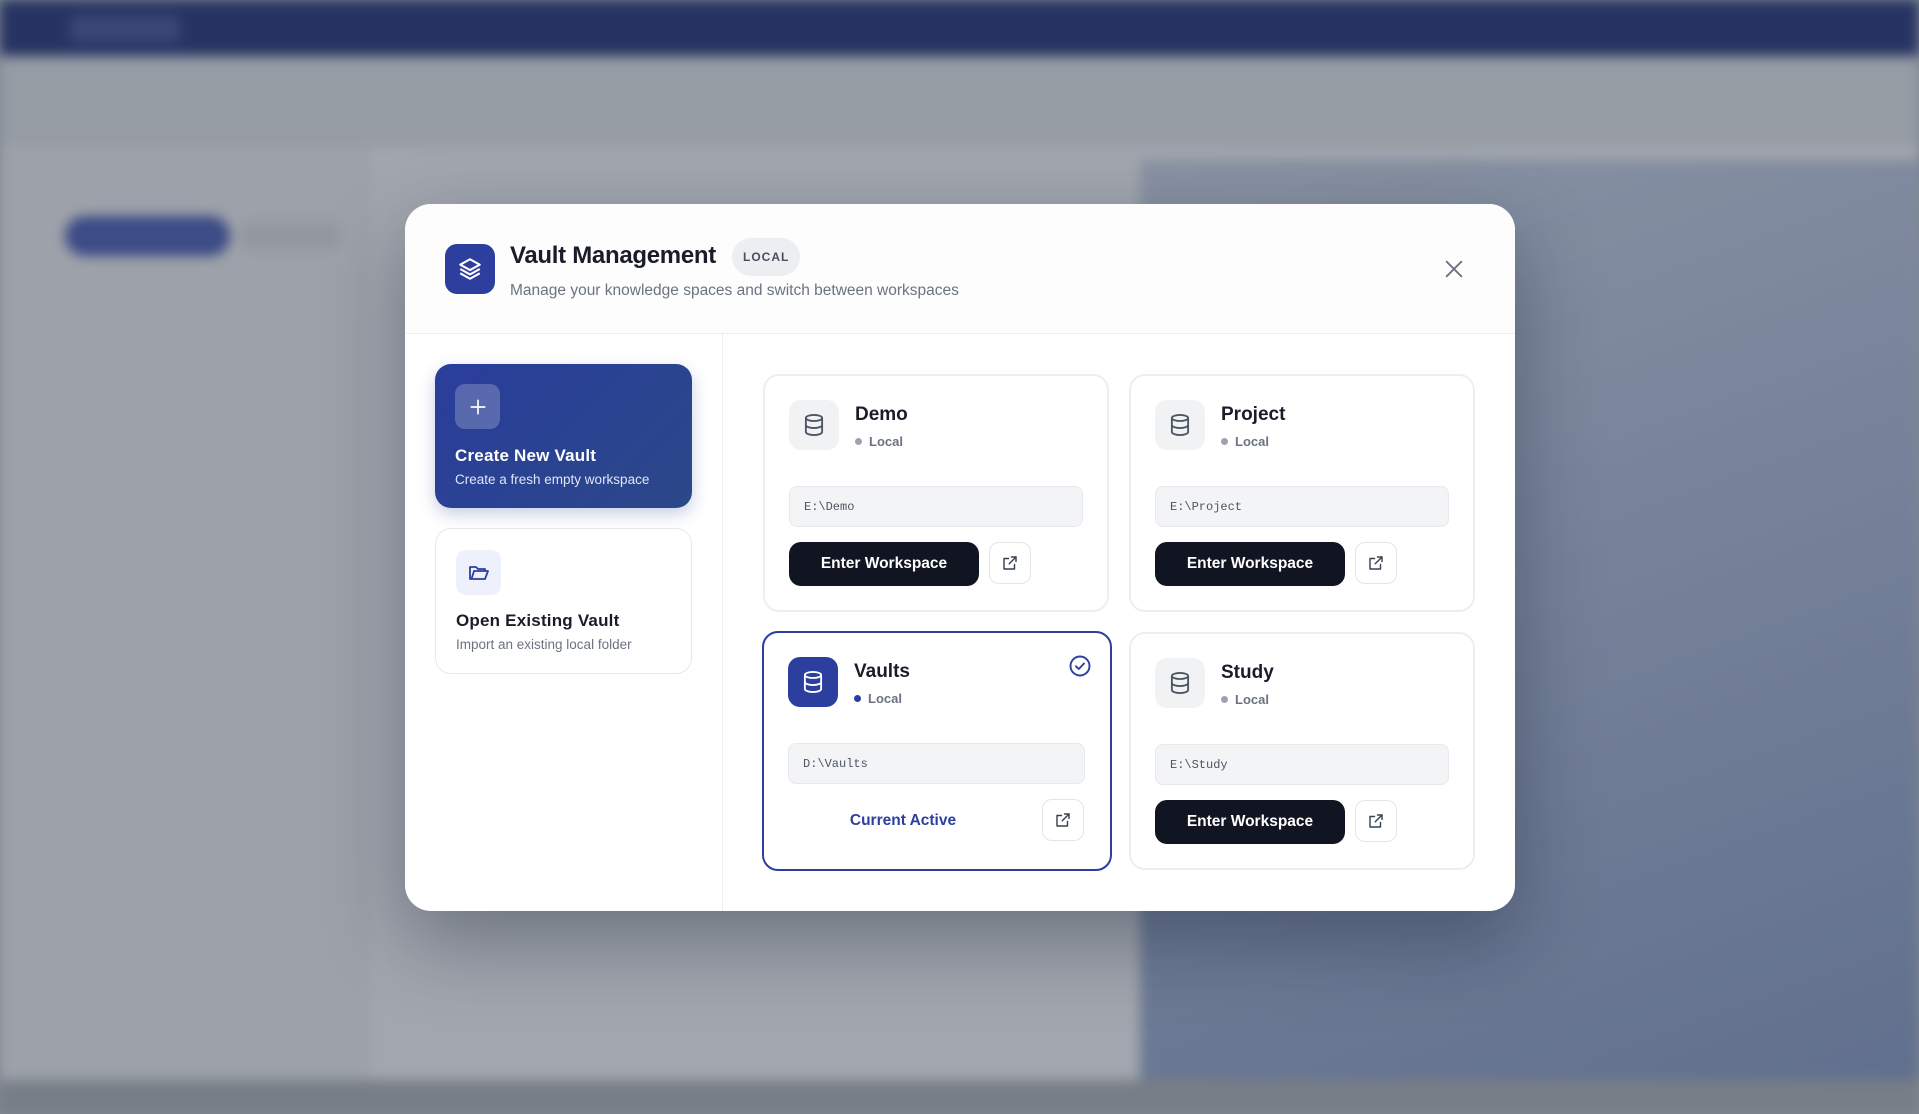 Image resolution: width=1919 pixels, height=1114 pixels. I want to click on local-badge: LOCAL, so click(766, 257).